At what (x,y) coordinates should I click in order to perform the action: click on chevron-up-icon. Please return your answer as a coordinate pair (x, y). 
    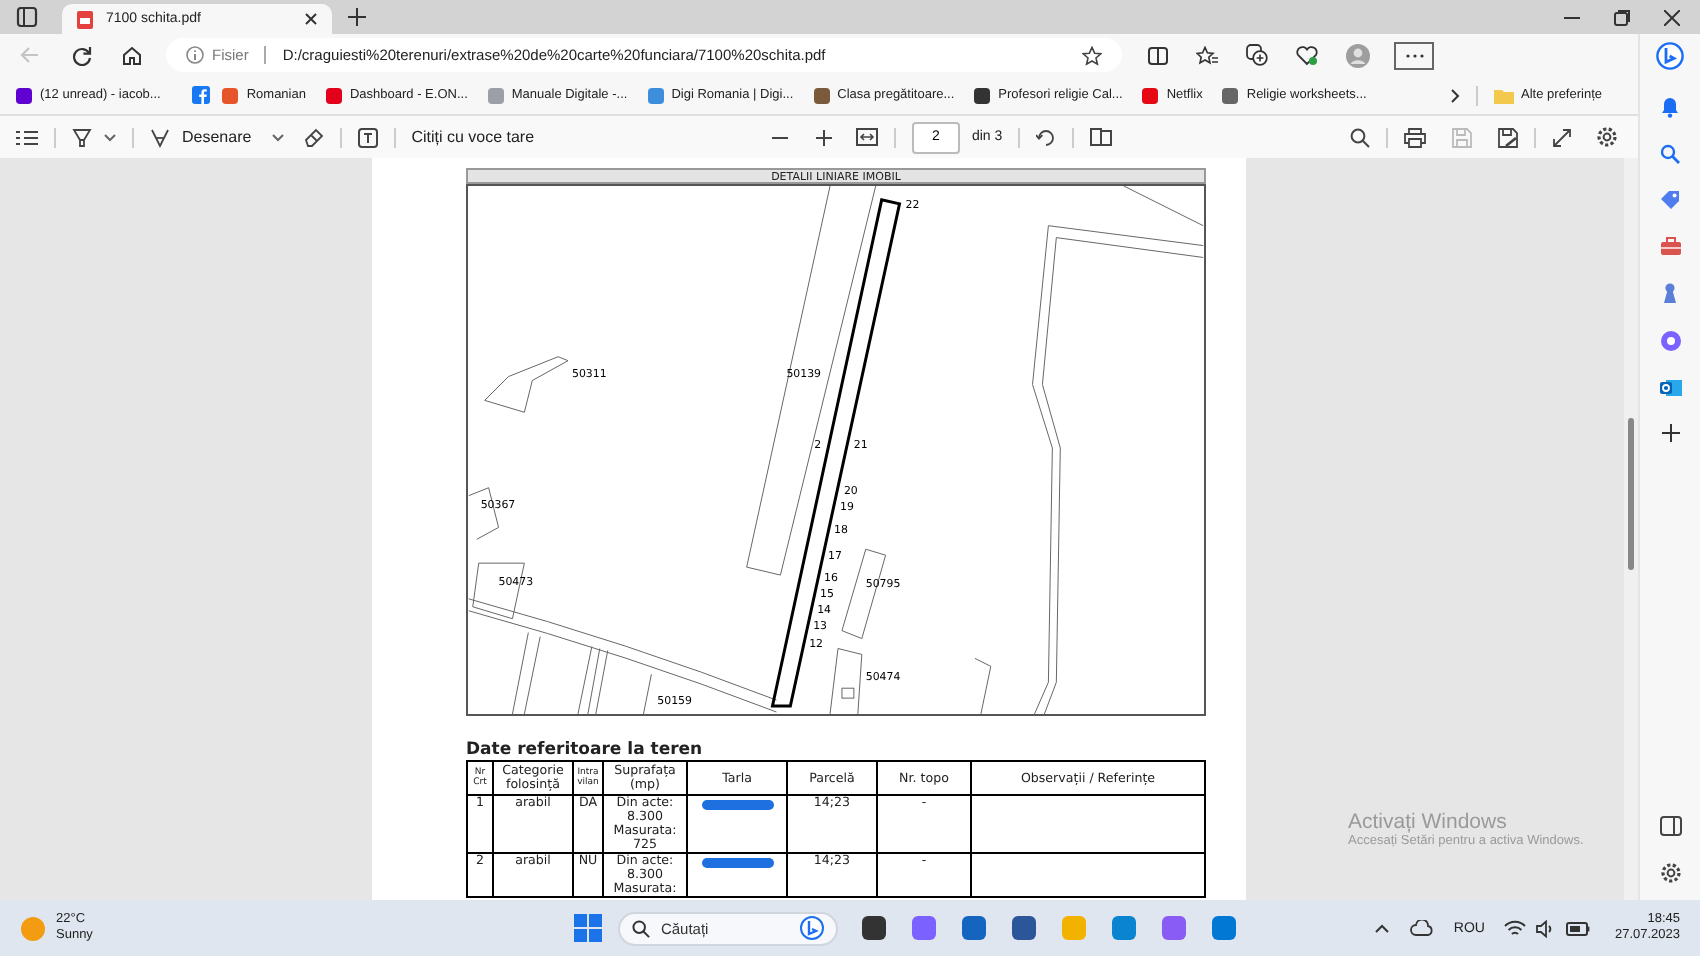
    Looking at the image, I should click on (1381, 928).